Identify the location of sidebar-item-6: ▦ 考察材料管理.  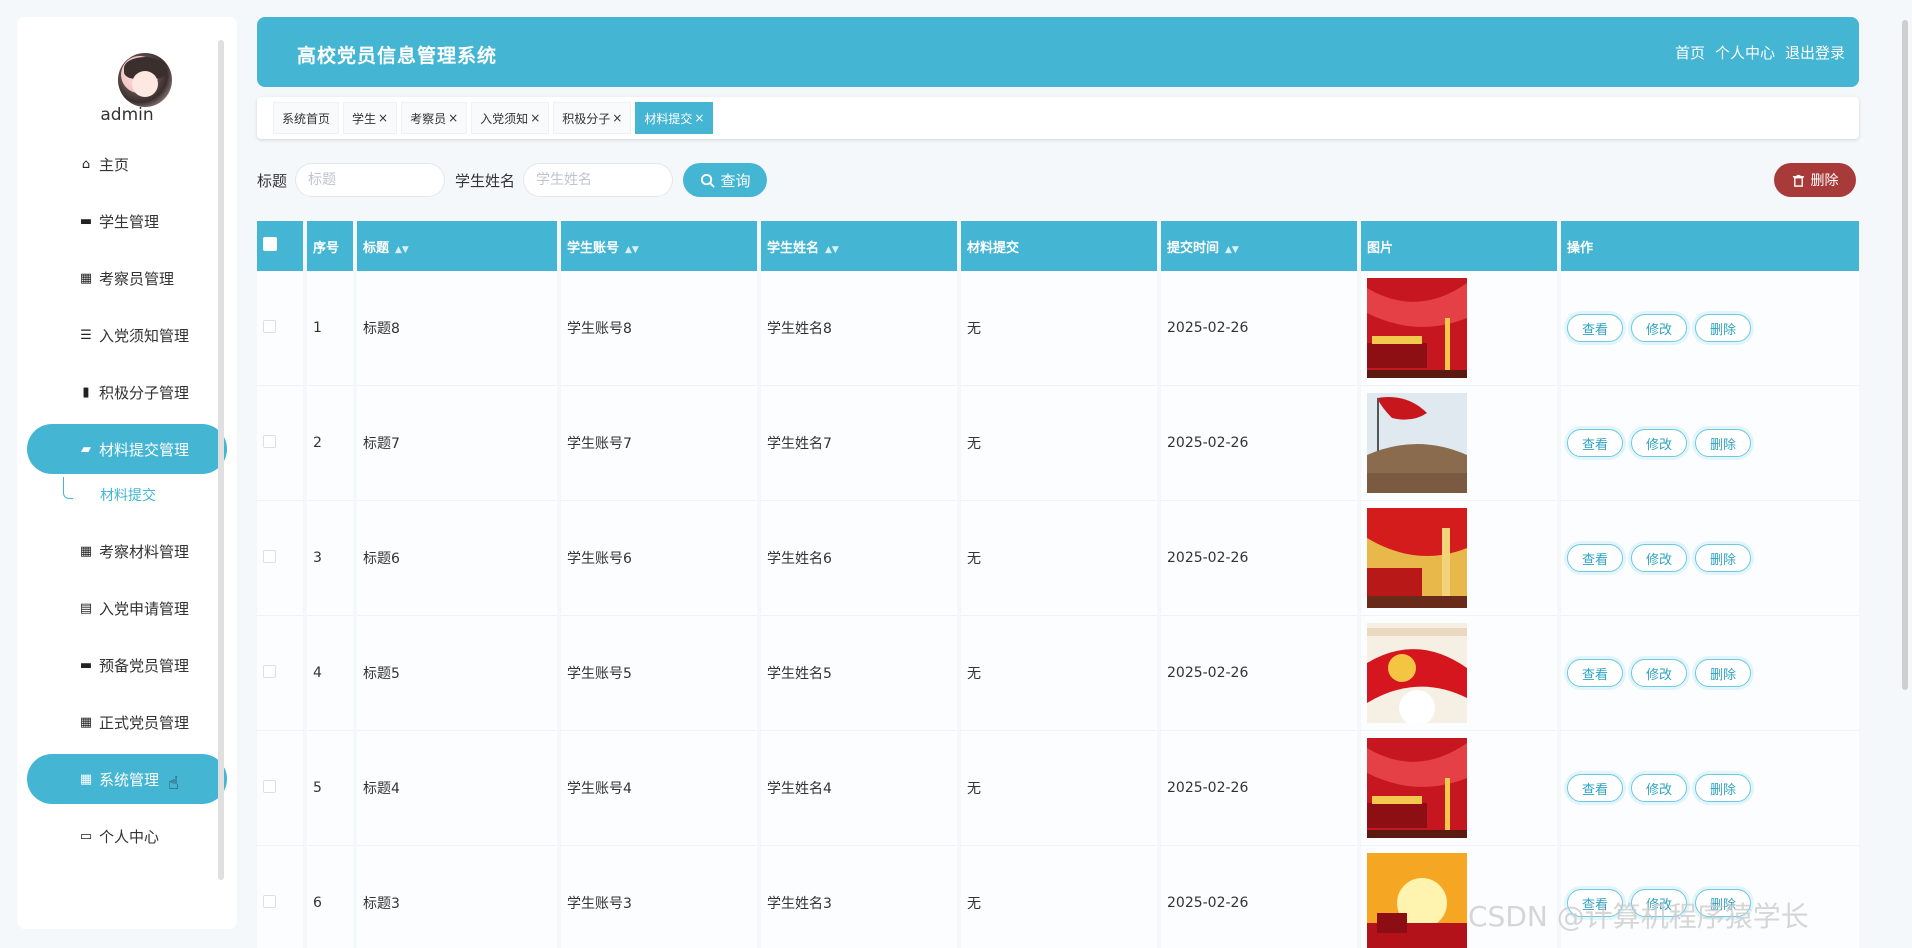
(127, 551).